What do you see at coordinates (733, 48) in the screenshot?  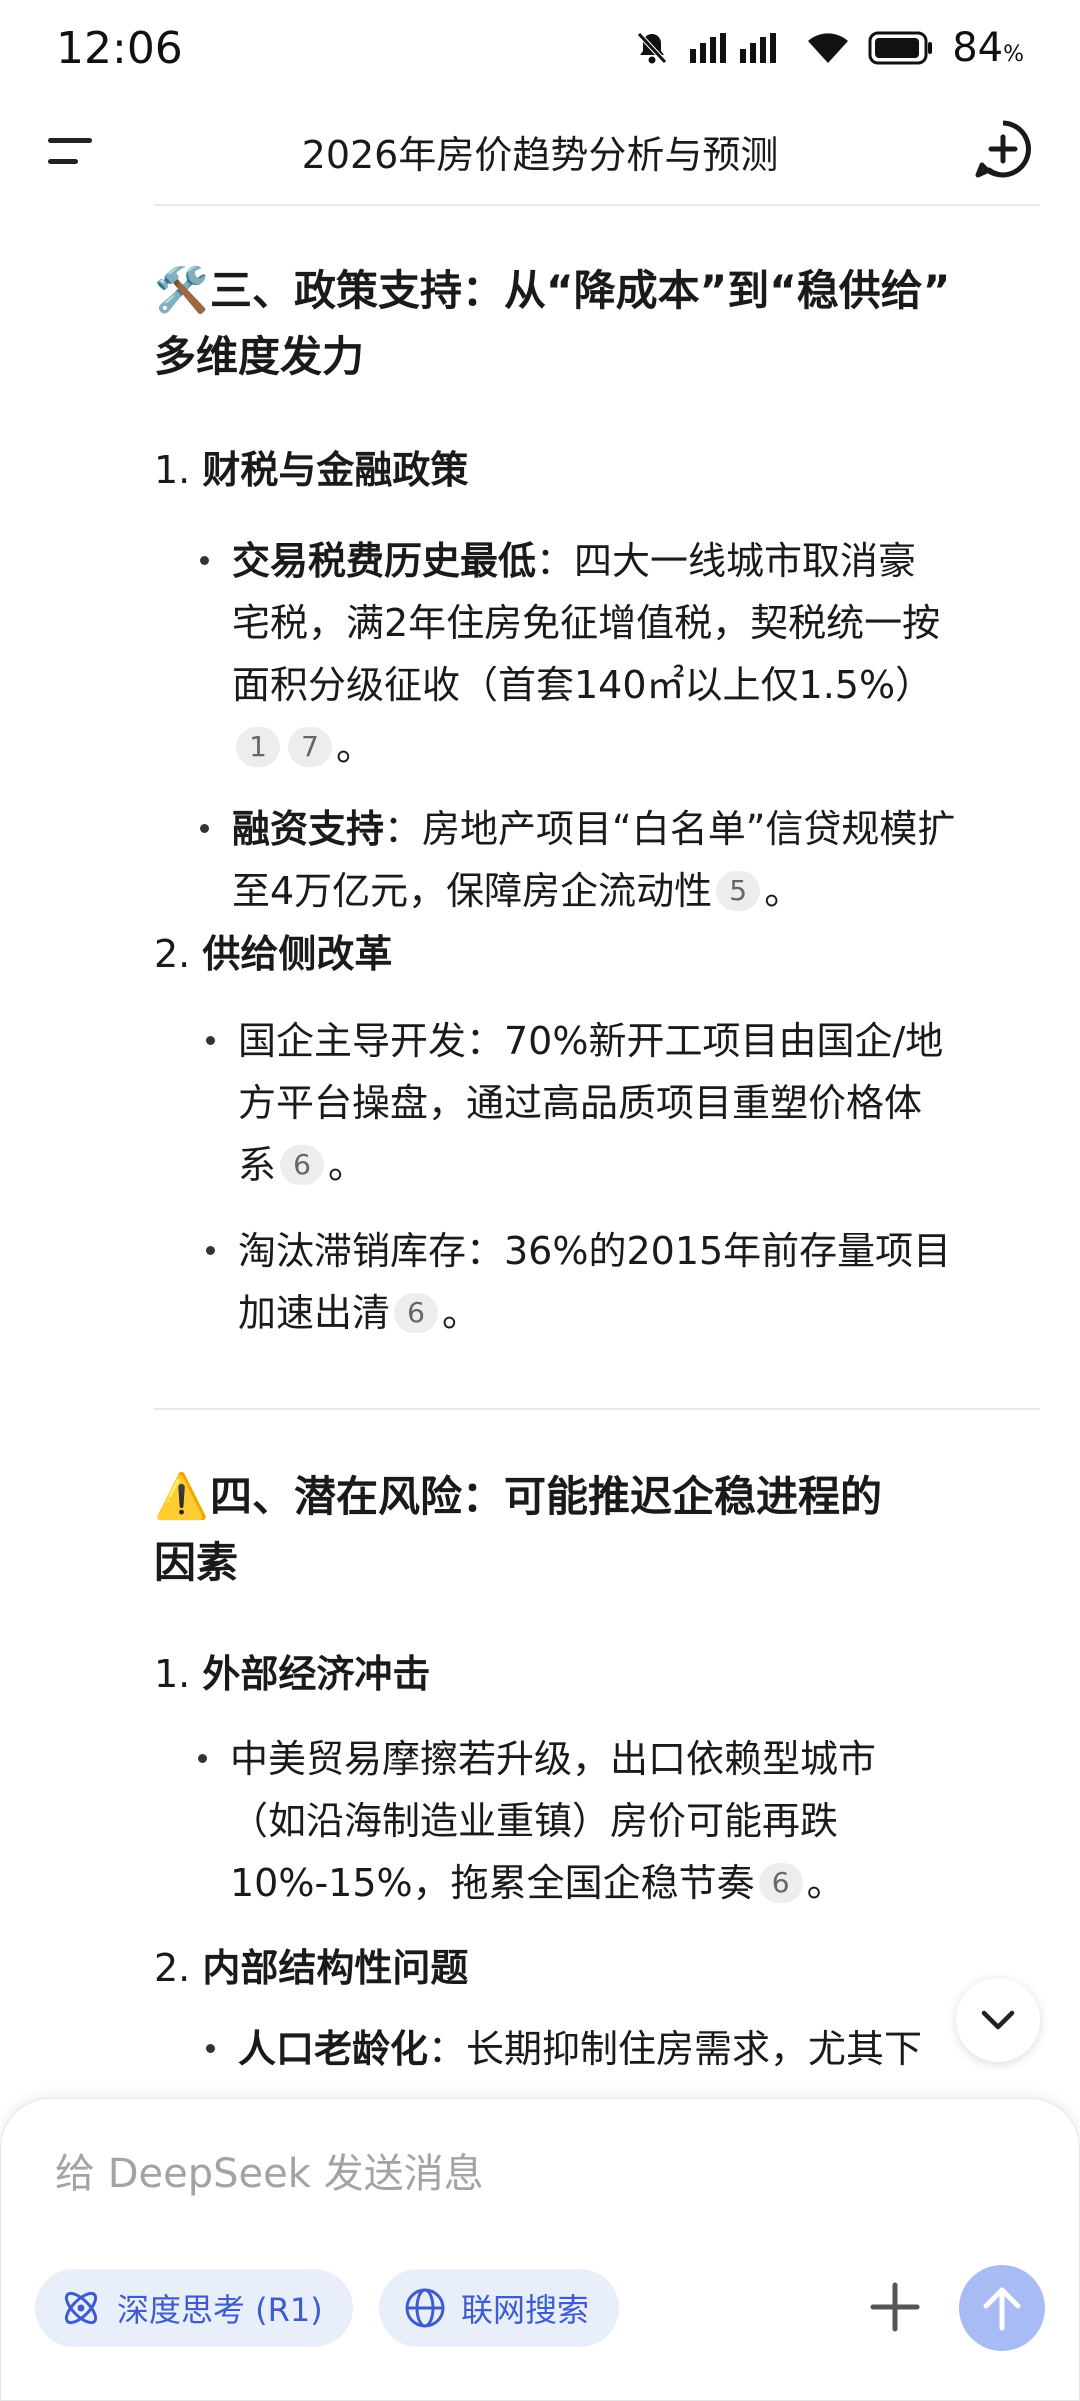 I see `signal-icon` at bounding box center [733, 48].